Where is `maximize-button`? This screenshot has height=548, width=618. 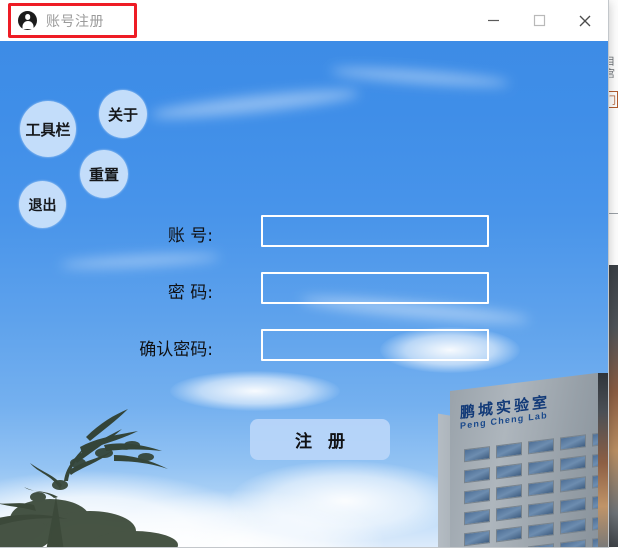
maximize-button is located at coordinates (539, 20).